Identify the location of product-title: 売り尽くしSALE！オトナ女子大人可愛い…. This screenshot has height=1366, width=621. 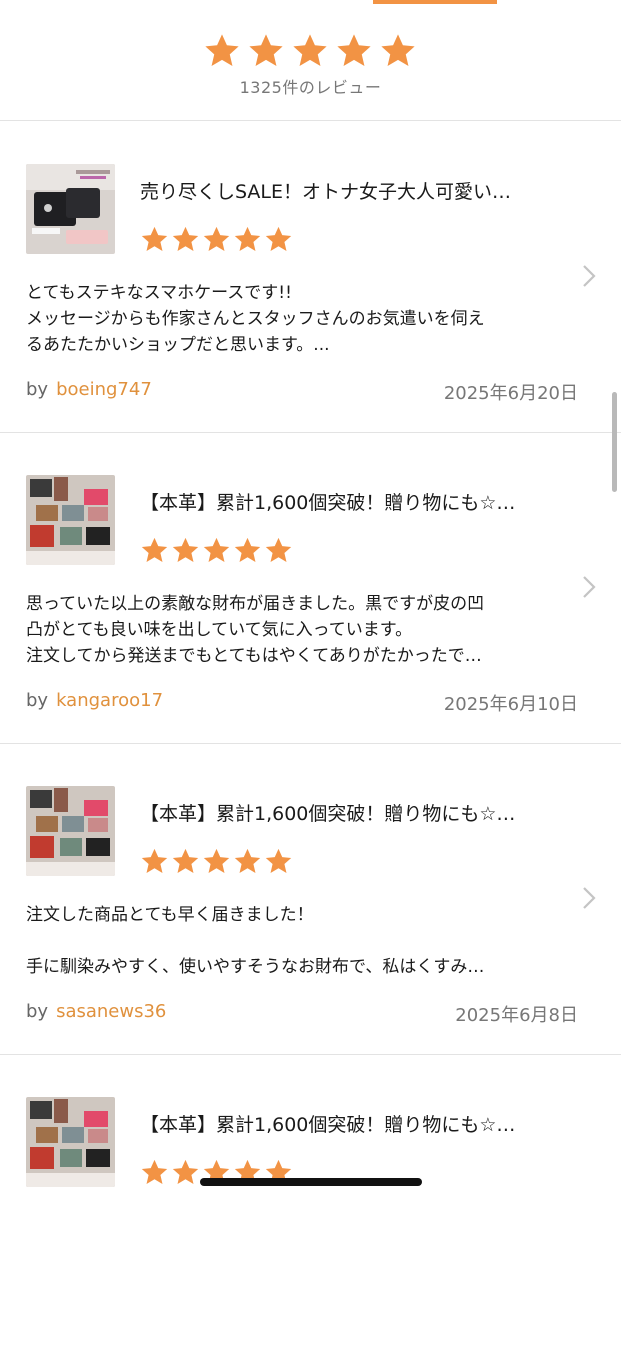
(355, 190).